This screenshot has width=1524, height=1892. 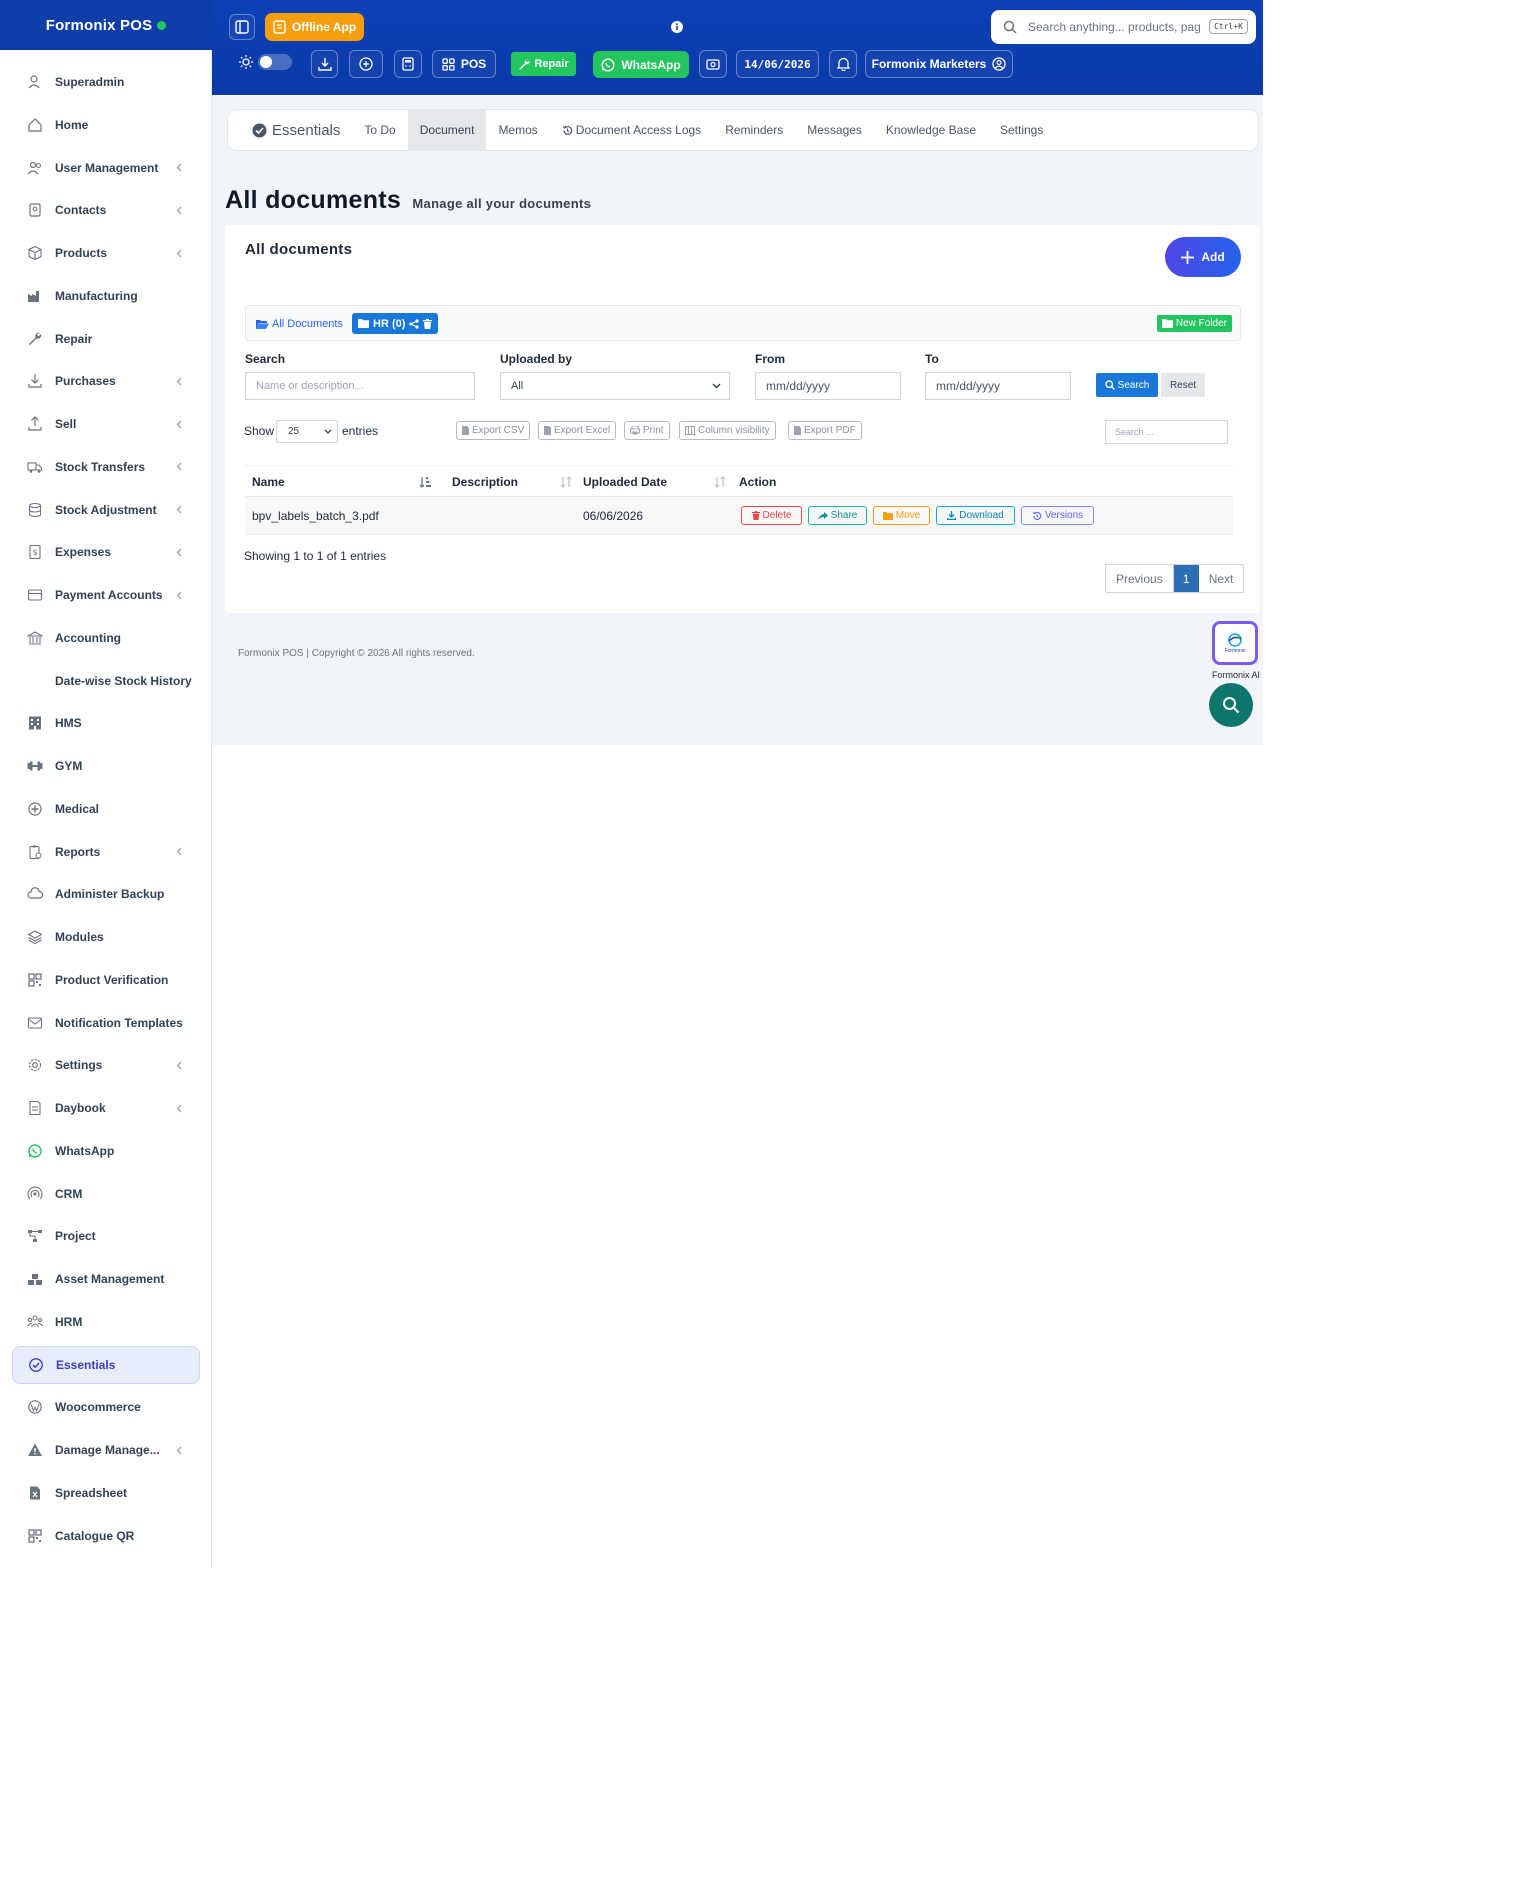 What do you see at coordinates (517, 130) in the screenshot?
I see `tab-memos: Memos` at bounding box center [517, 130].